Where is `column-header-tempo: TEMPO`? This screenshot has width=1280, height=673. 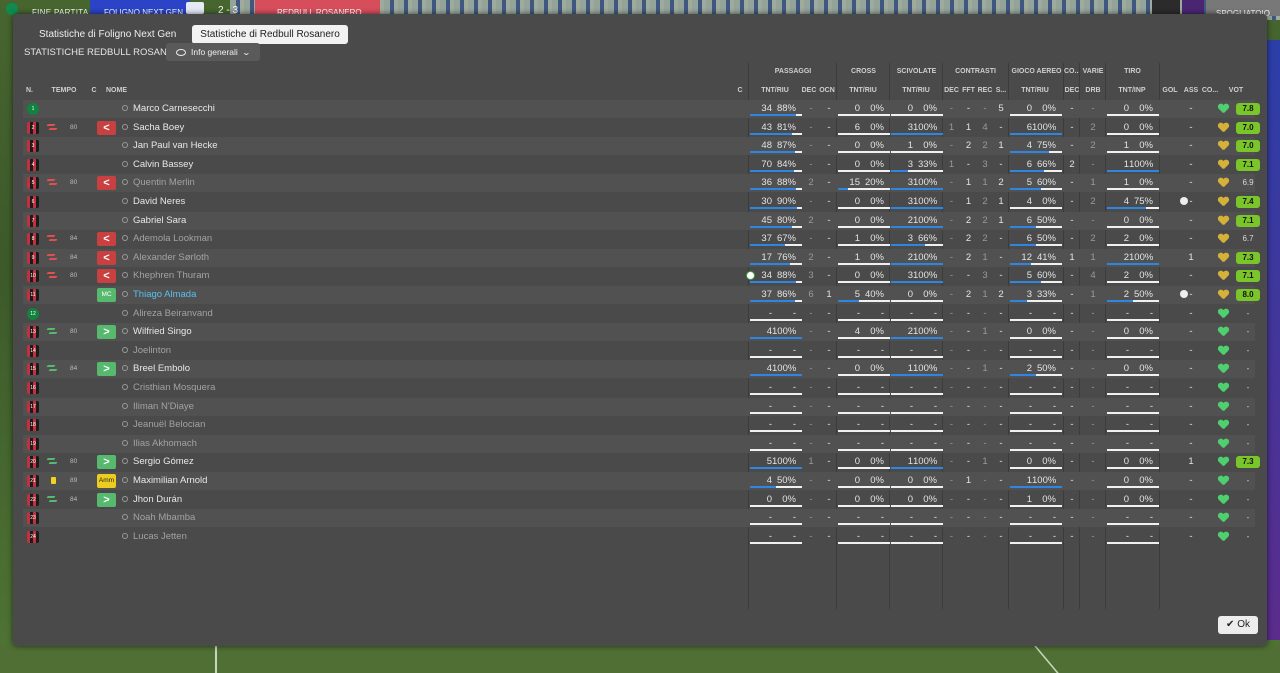
column-header-tempo: TEMPO is located at coordinates (64, 90).